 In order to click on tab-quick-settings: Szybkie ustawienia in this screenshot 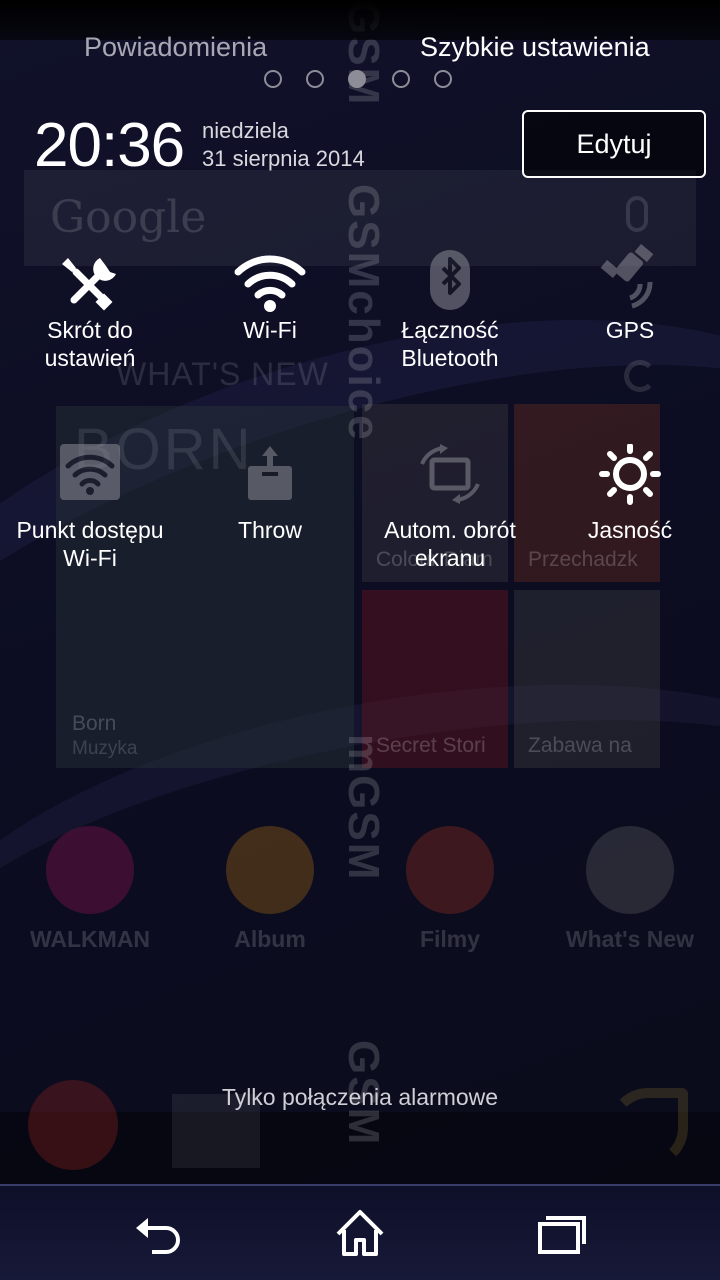, I will do `click(535, 47)`.